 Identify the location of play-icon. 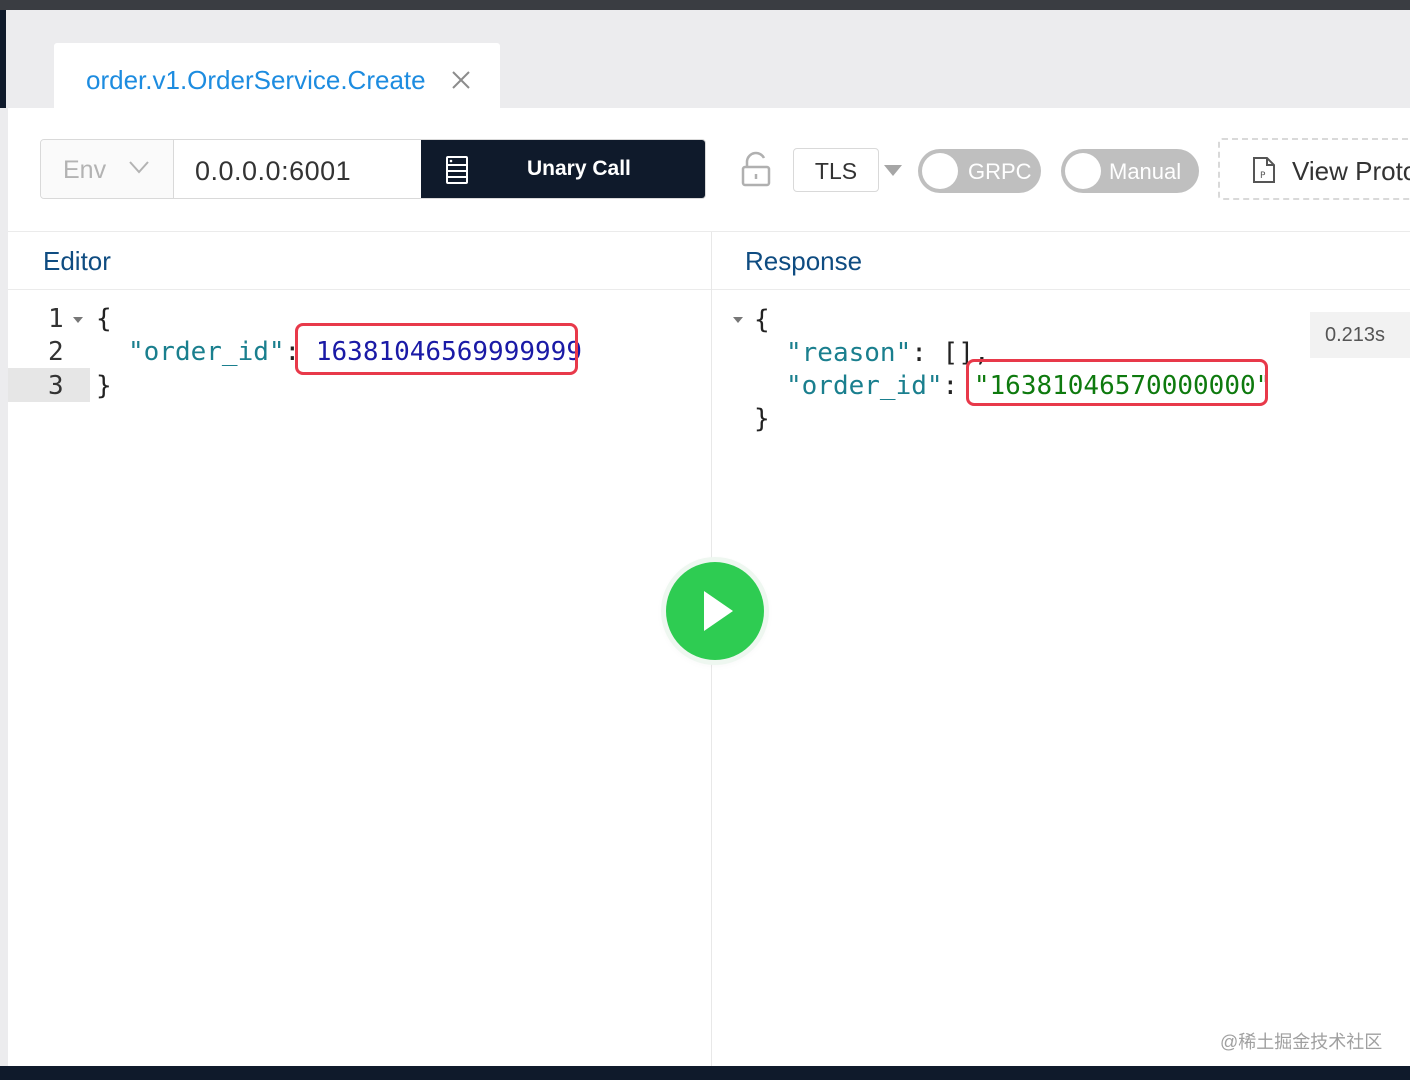
(718, 611).